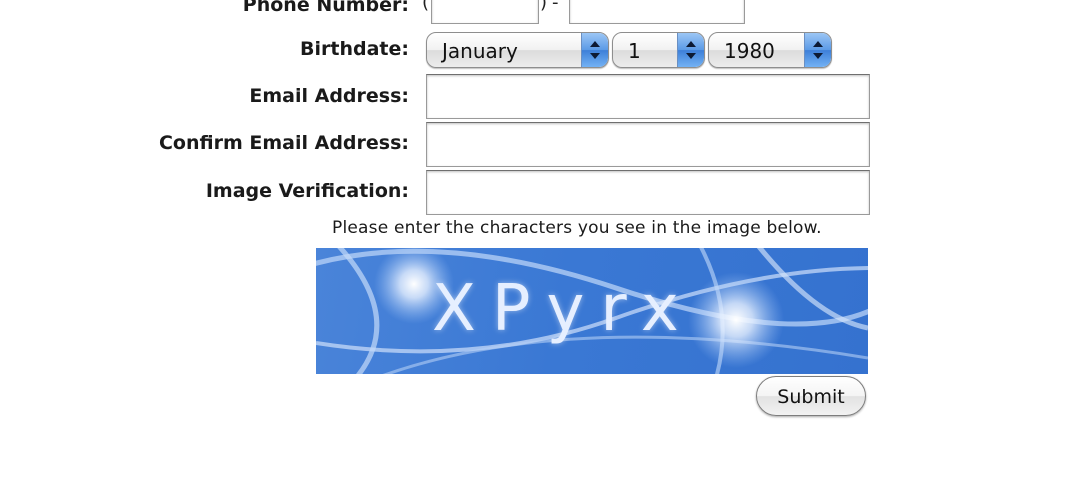 This screenshot has height=484, width=1080. What do you see at coordinates (657, 12) in the screenshot?
I see `phone-number-input` at bounding box center [657, 12].